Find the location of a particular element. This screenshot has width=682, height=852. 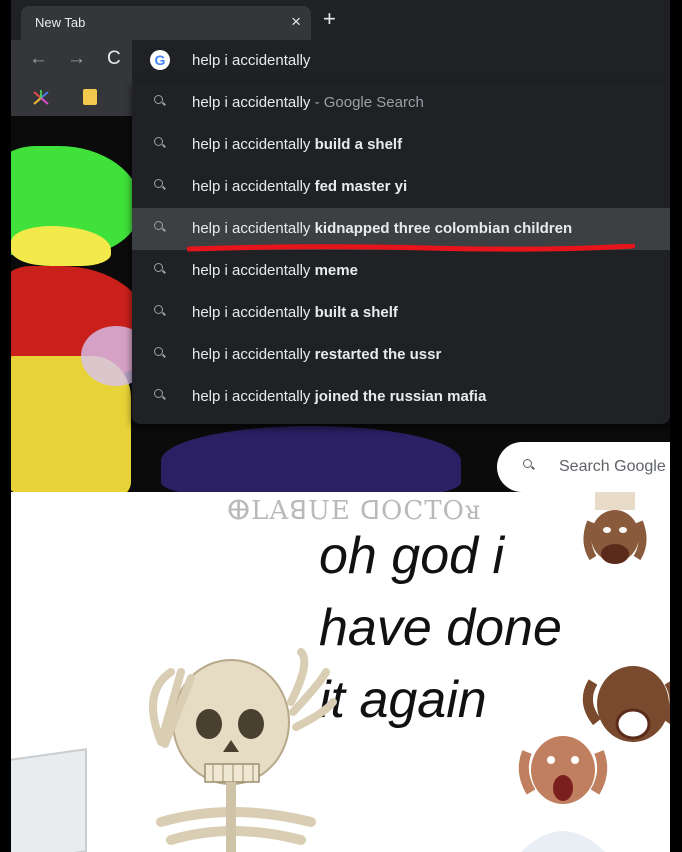

suggestion-item: help i accidentally built a shelf is located at coordinates (401, 313).